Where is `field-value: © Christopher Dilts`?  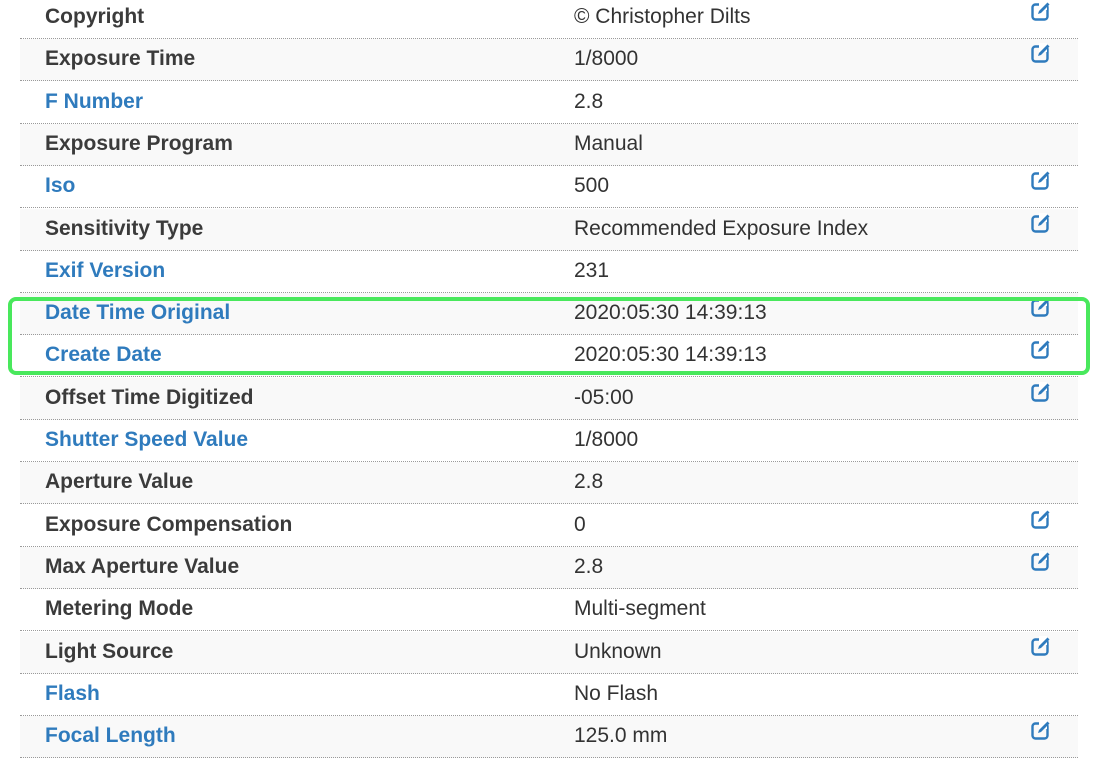
field-value: © Christopher Dilts is located at coordinates (662, 16).